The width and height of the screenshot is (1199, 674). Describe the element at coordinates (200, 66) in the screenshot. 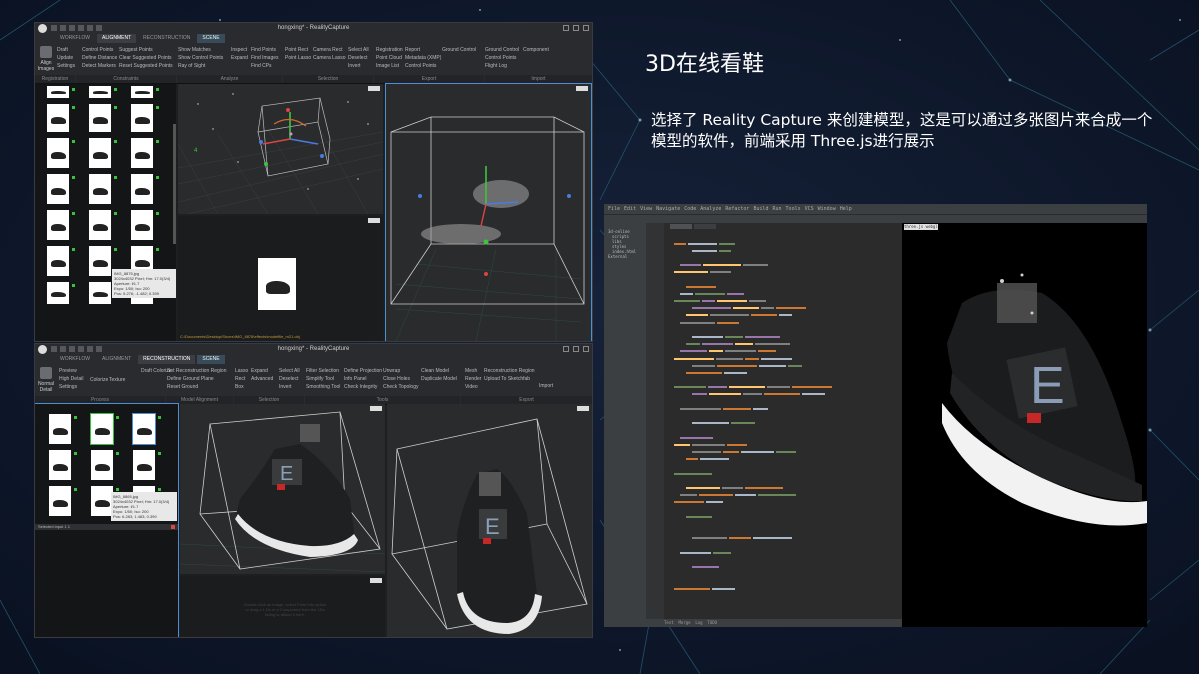

I see `ribbon-item: Ray of Sight` at that location.